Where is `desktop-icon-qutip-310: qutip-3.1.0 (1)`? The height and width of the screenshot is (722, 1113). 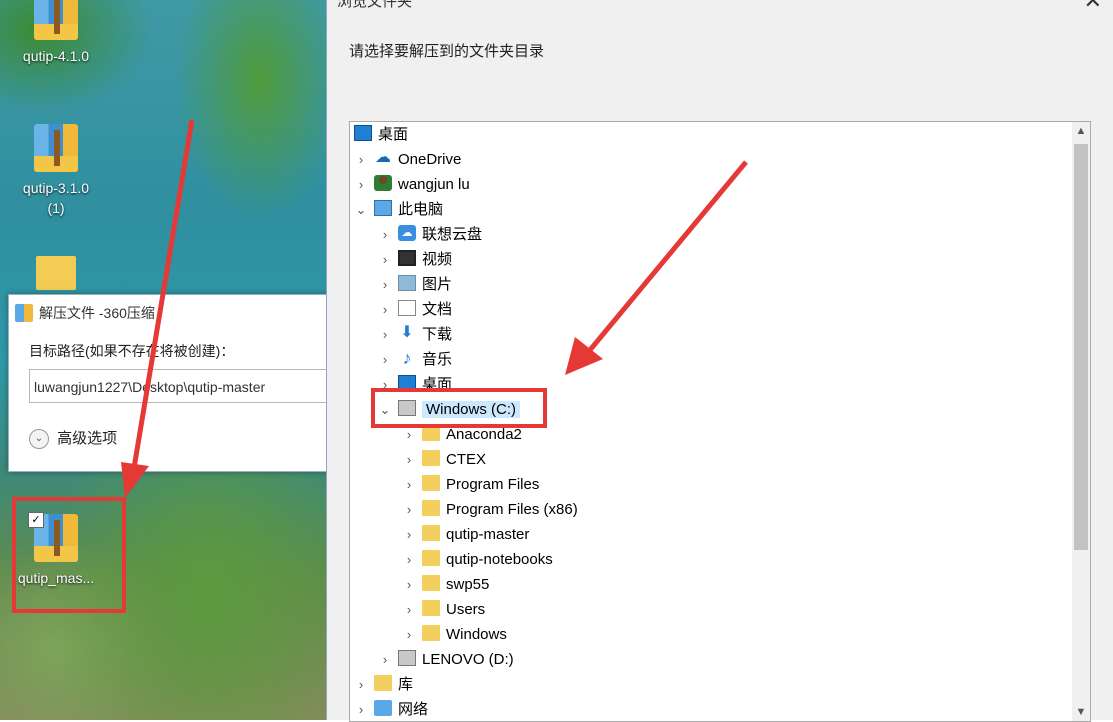 desktop-icon-qutip-310: qutip-3.1.0 (1) is located at coordinates (56, 171).